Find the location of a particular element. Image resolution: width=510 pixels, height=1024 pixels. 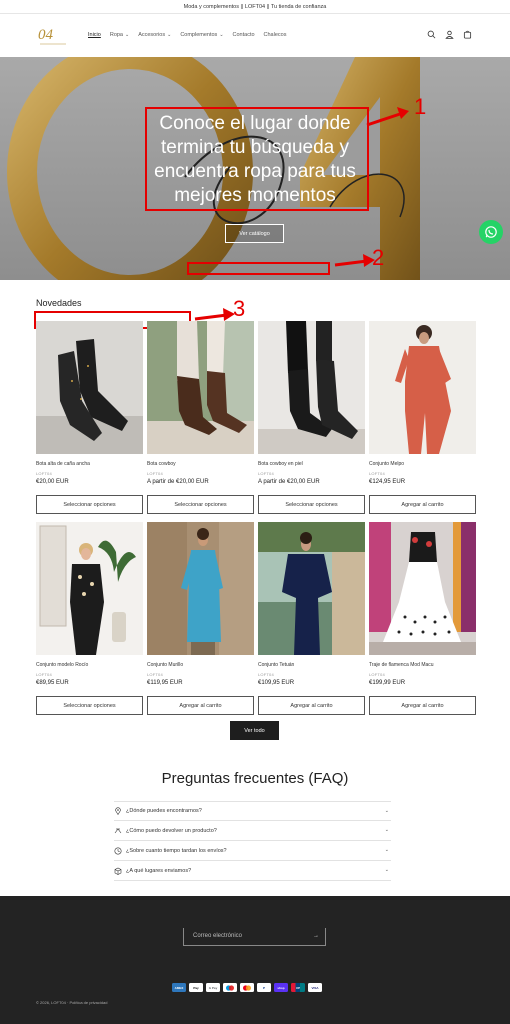

nav-item-label: Complementos is located at coordinates (199, 35).